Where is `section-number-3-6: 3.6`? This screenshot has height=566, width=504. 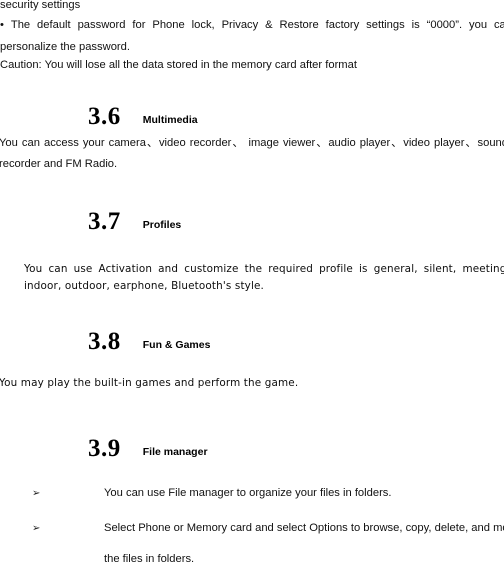 section-number-3-6: 3.6 is located at coordinates (104, 116).